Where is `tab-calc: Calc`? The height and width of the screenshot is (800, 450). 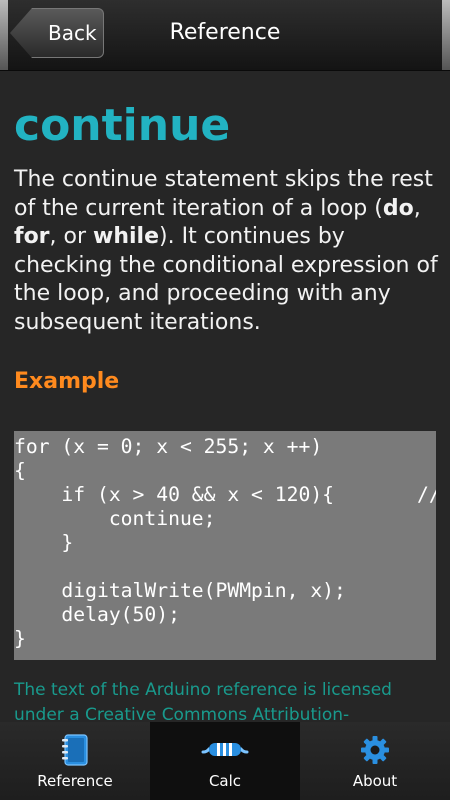
tab-calc: Calc is located at coordinates (225, 761).